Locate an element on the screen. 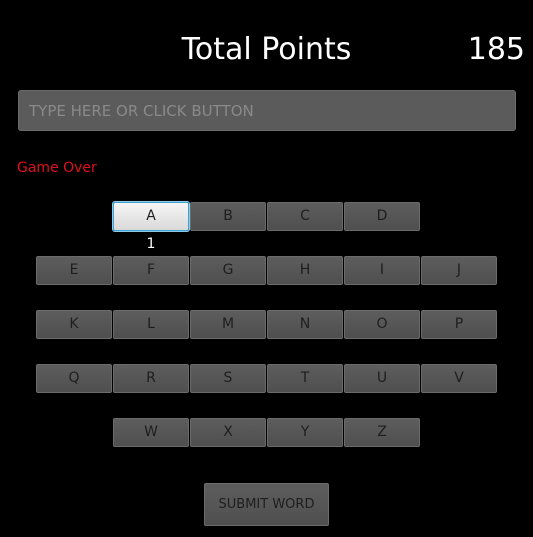 This screenshot has width=533, height=537. key-m-button: M is located at coordinates (228, 324).